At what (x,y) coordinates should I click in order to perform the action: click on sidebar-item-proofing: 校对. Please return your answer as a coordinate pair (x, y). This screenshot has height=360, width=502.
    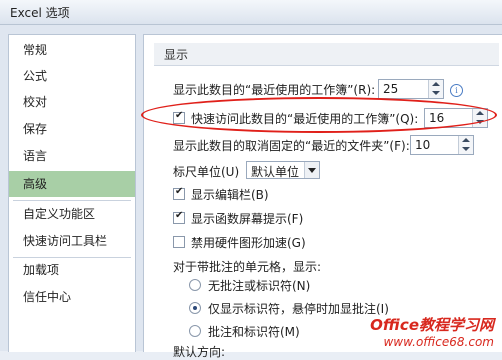
    Looking at the image, I should click on (72, 102).